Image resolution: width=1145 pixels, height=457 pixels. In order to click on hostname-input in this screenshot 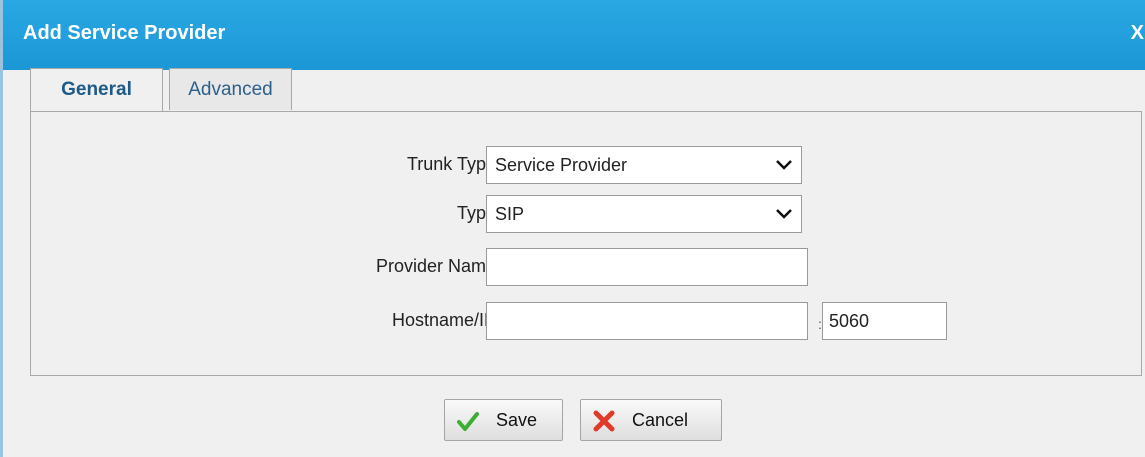, I will do `click(647, 321)`.